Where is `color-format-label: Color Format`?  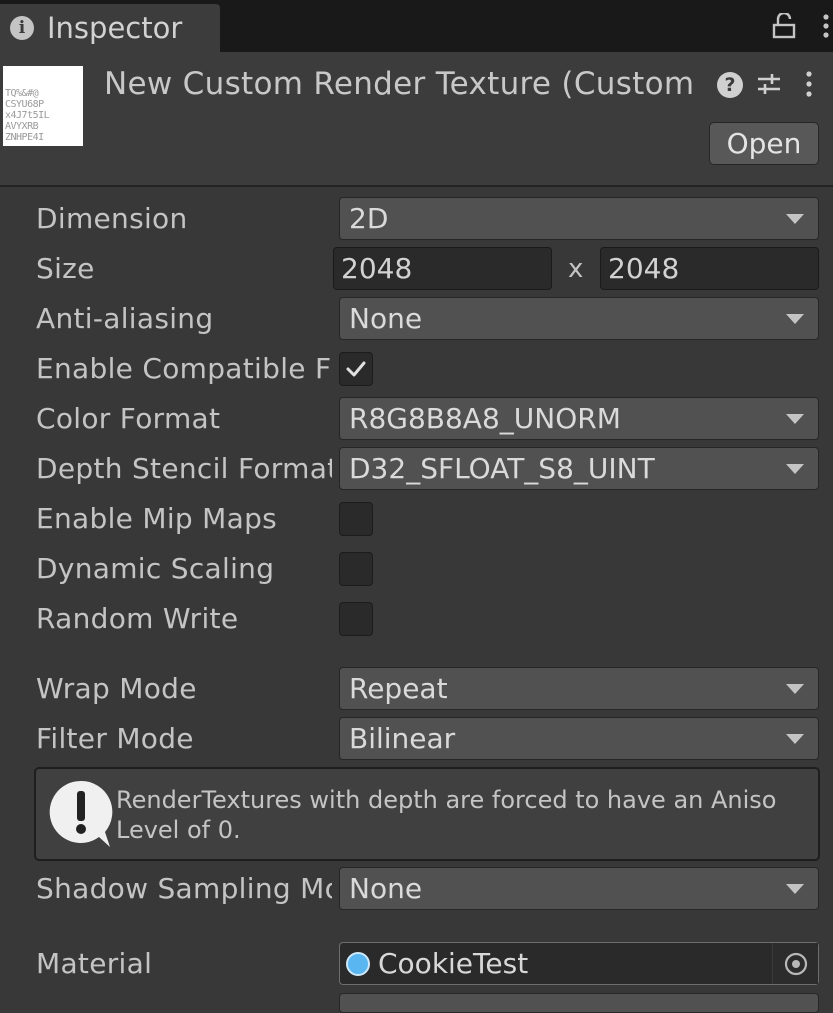
color-format-label: Color Format is located at coordinates (128, 418).